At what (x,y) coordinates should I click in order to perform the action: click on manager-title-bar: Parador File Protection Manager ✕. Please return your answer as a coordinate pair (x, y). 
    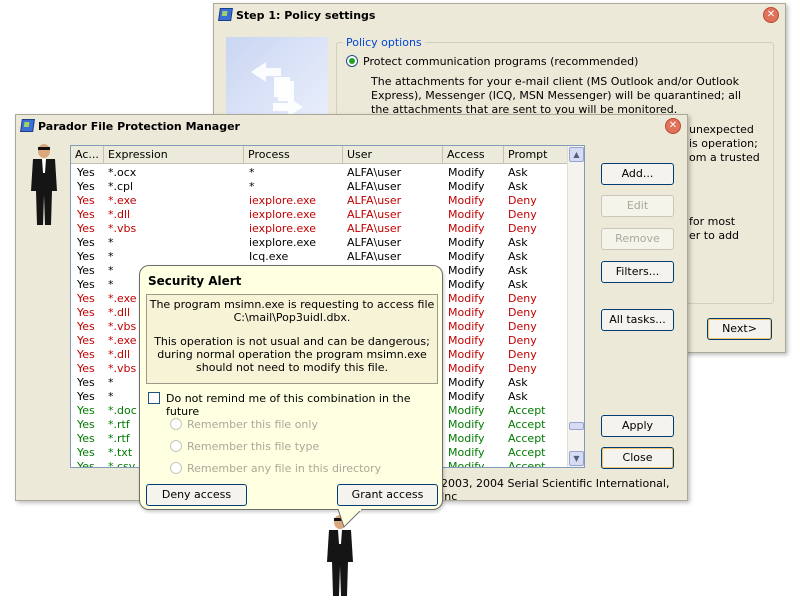
    Looking at the image, I should click on (351, 126).